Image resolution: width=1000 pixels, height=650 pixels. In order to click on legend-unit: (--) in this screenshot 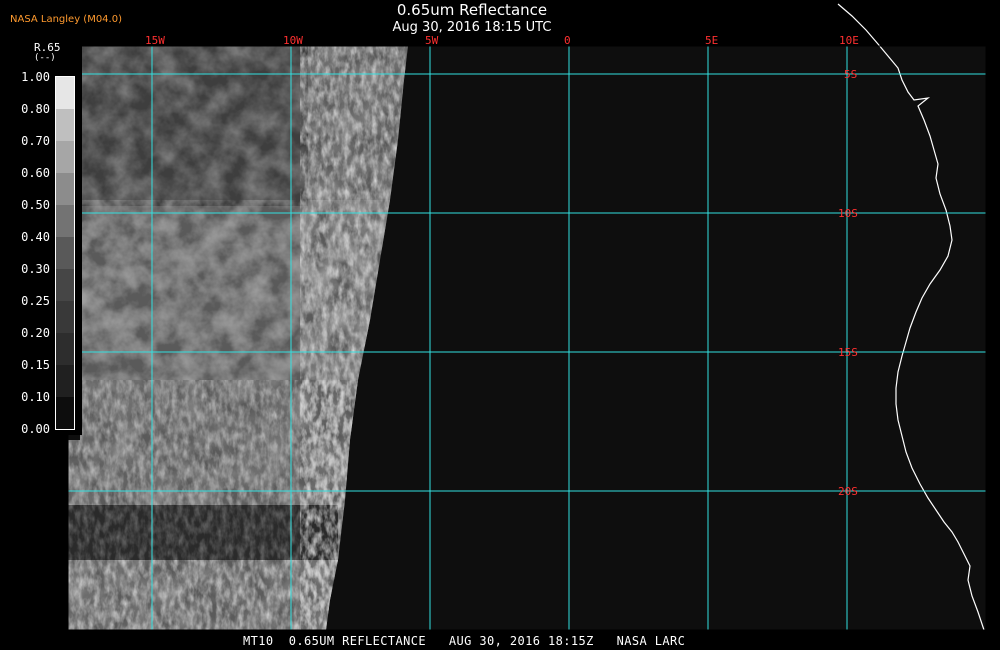, I will do `click(45, 58)`.